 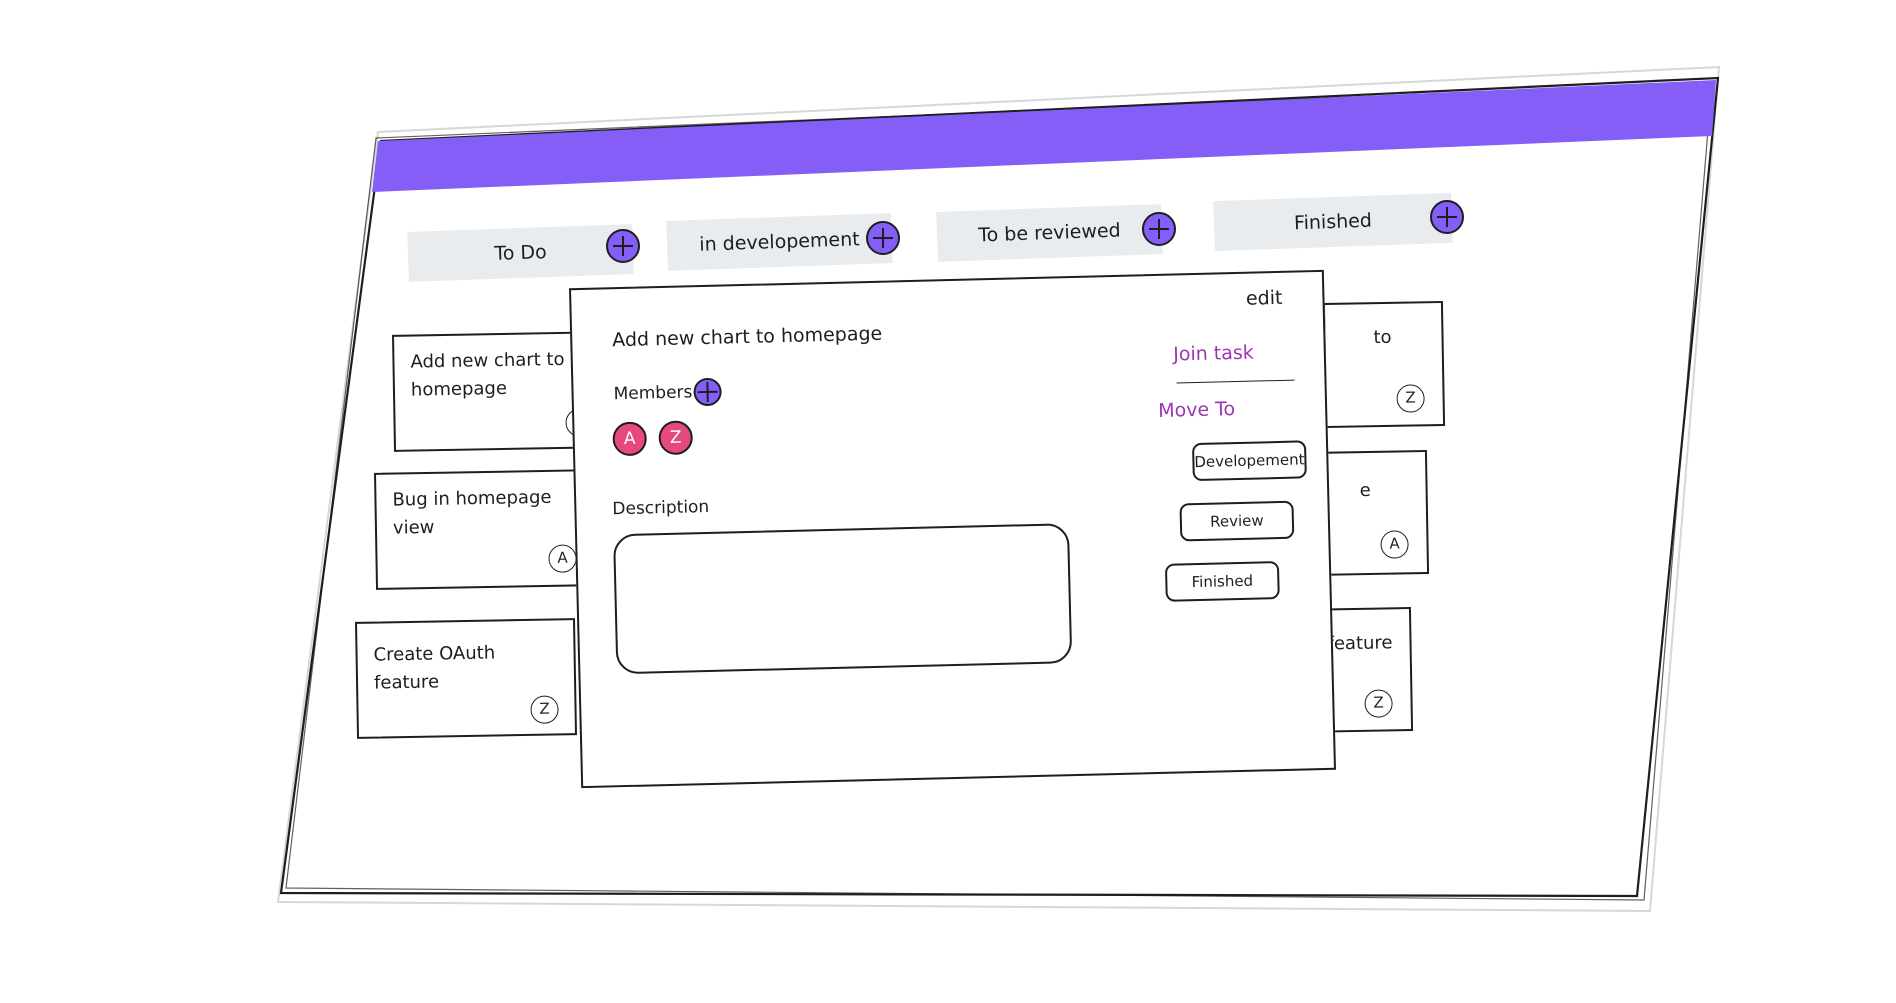 I want to click on description-input, so click(x=843, y=599).